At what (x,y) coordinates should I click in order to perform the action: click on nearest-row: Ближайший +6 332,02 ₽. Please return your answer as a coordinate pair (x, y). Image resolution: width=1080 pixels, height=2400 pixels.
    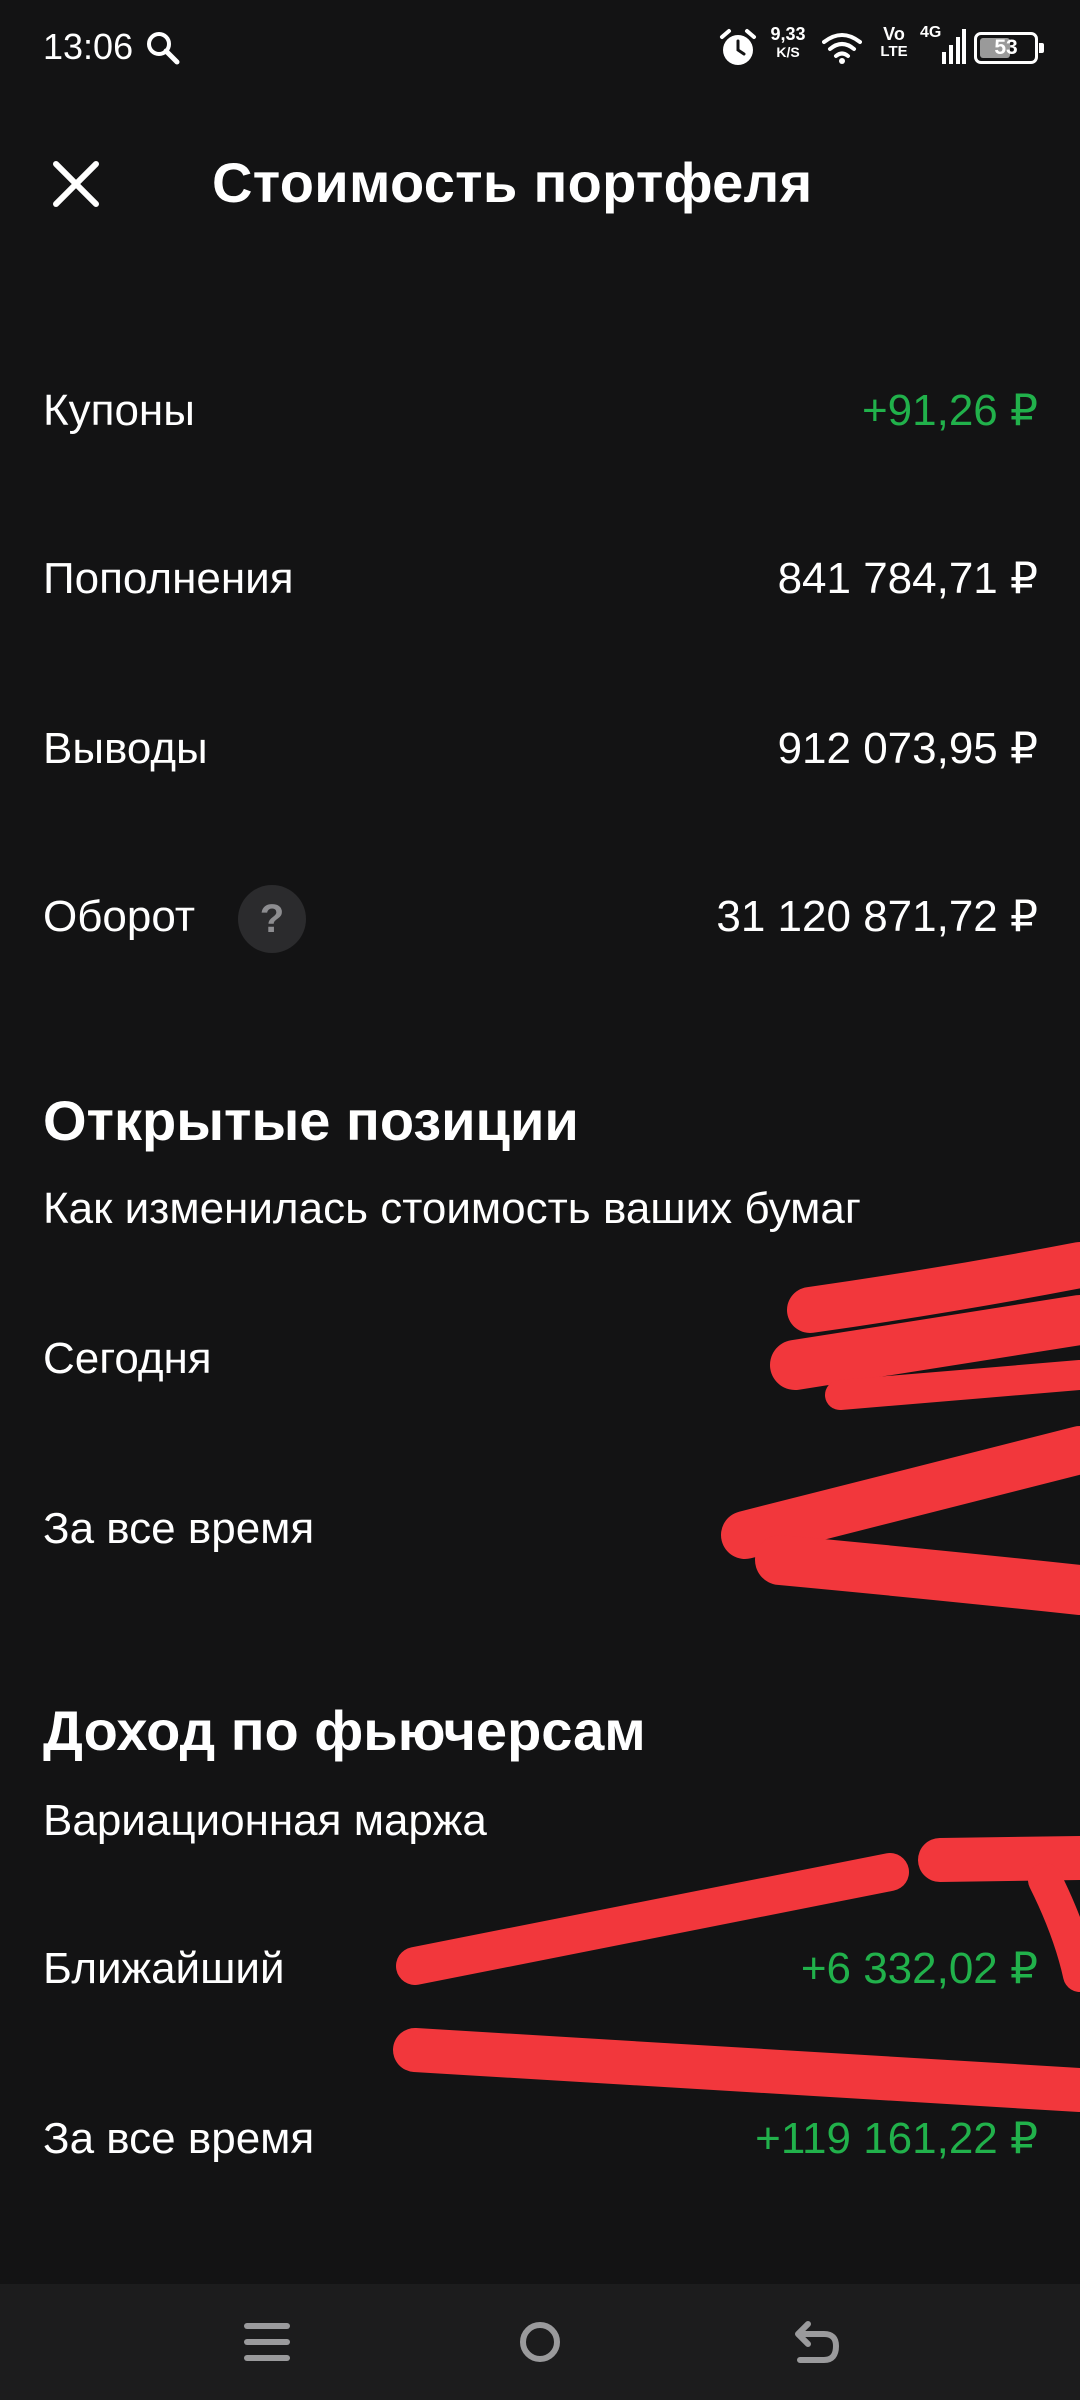
    Looking at the image, I should click on (540, 1969).